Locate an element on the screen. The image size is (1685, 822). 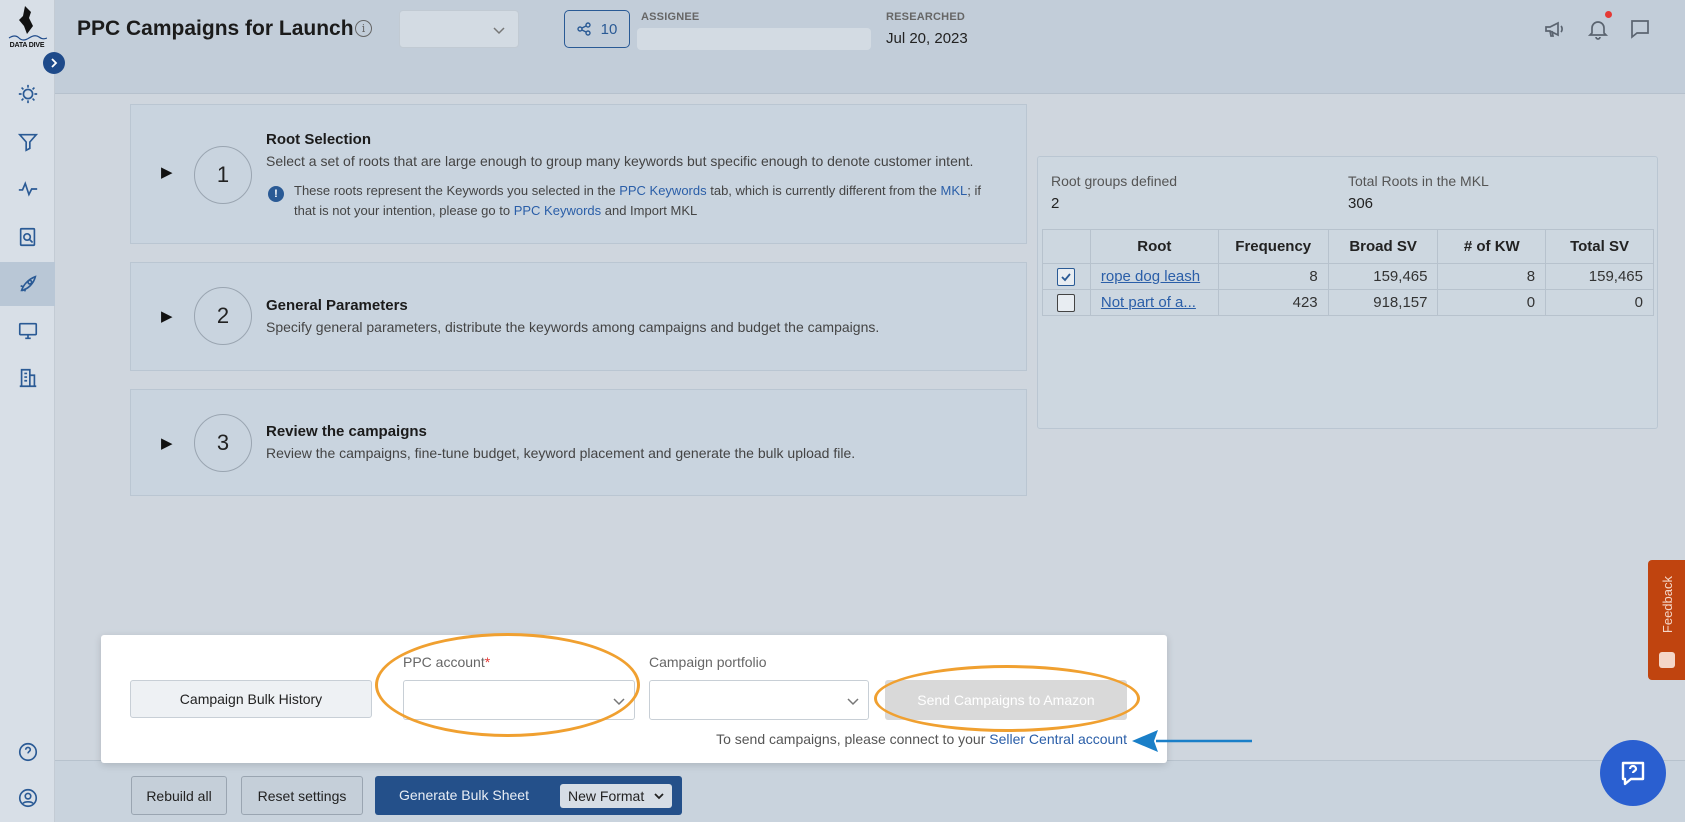
total-roots-value: 306 is located at coordinates (1361, 203).